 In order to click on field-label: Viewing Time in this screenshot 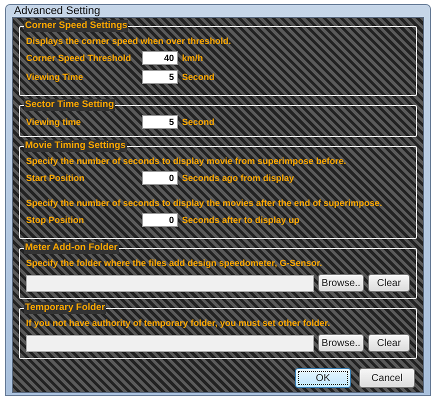, I will do `click(55, 77)`.